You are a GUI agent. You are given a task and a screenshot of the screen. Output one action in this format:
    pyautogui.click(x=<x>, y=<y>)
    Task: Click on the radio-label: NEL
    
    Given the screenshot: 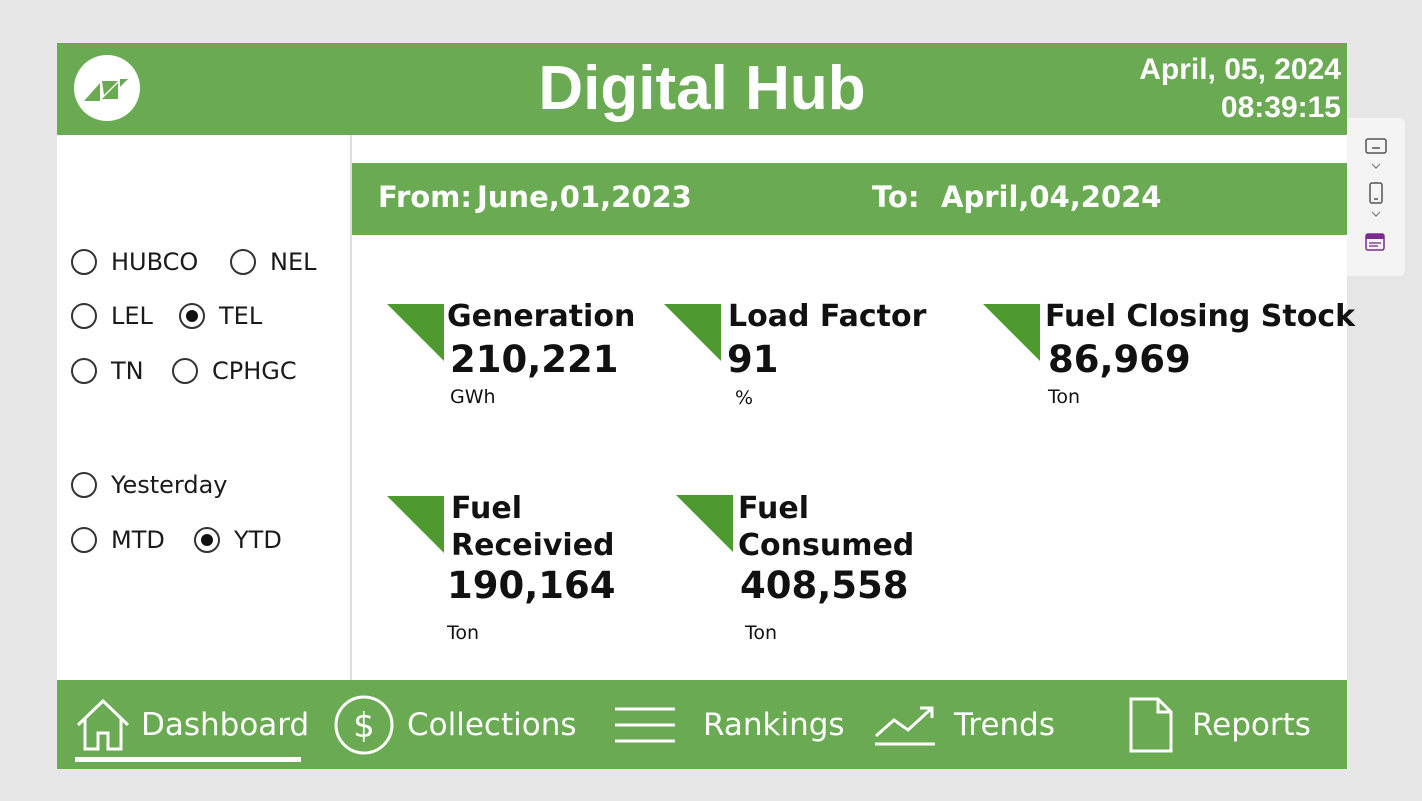 What is the action you would take?
    pyautogui.click(x=293, y=262)
    